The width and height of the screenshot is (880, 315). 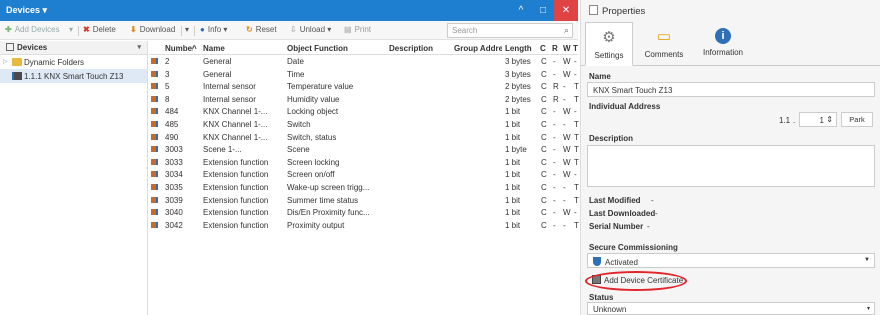 I want to click on secure-commissioning-select: Activated ▼, so click(x=731, y=260).